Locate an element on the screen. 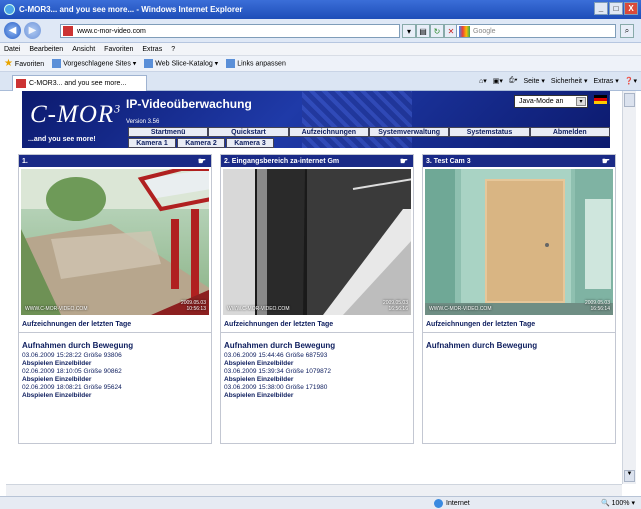 Image resolution: width=641 pixels, height=509 pixels. minimize-button: _ is located at coordinates (601, 8).